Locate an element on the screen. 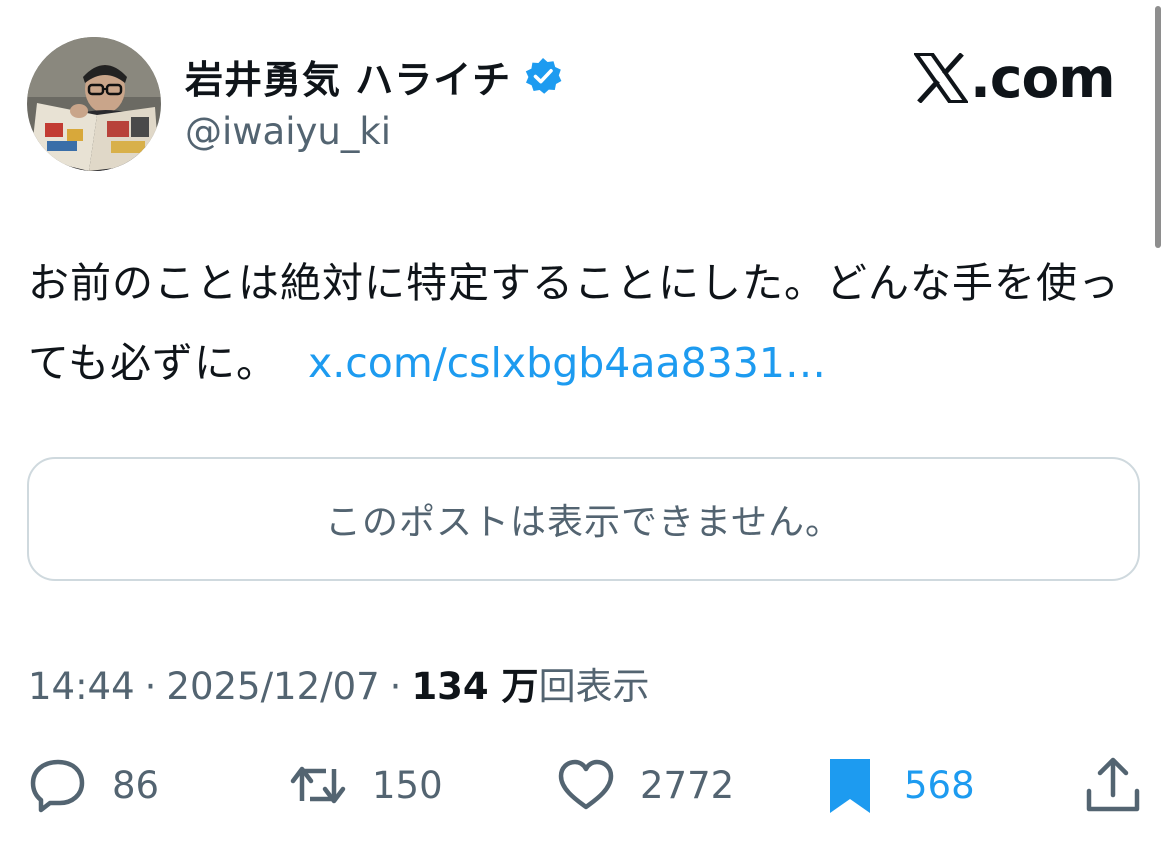  avatar is located at coordinates (94, 104).